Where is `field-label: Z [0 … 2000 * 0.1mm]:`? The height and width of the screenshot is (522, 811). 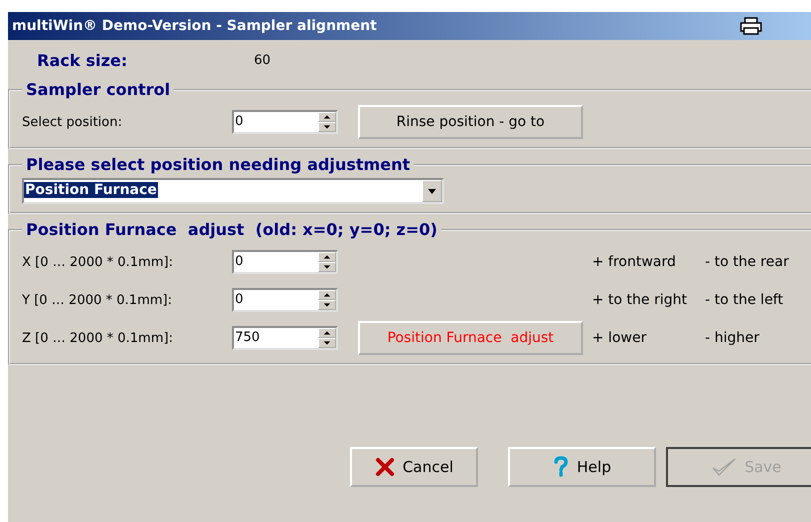 field-label: Z [0 … 2000 * 0.1mm]: is located at coordinates (98, 338).